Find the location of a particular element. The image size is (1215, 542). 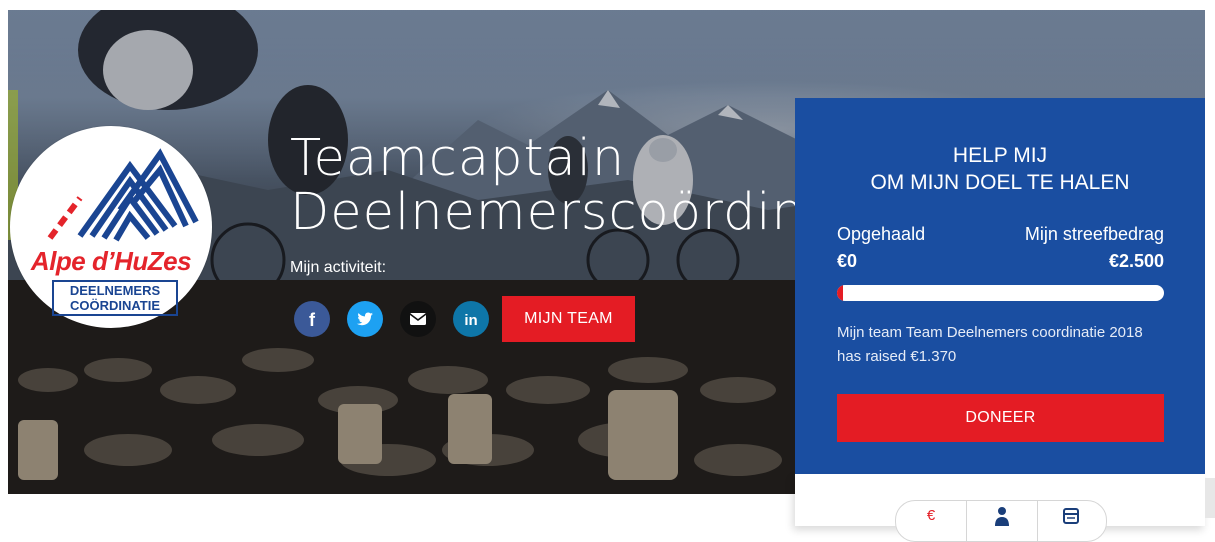

linkedin-glyph: in is located at coordinates (470, 320).